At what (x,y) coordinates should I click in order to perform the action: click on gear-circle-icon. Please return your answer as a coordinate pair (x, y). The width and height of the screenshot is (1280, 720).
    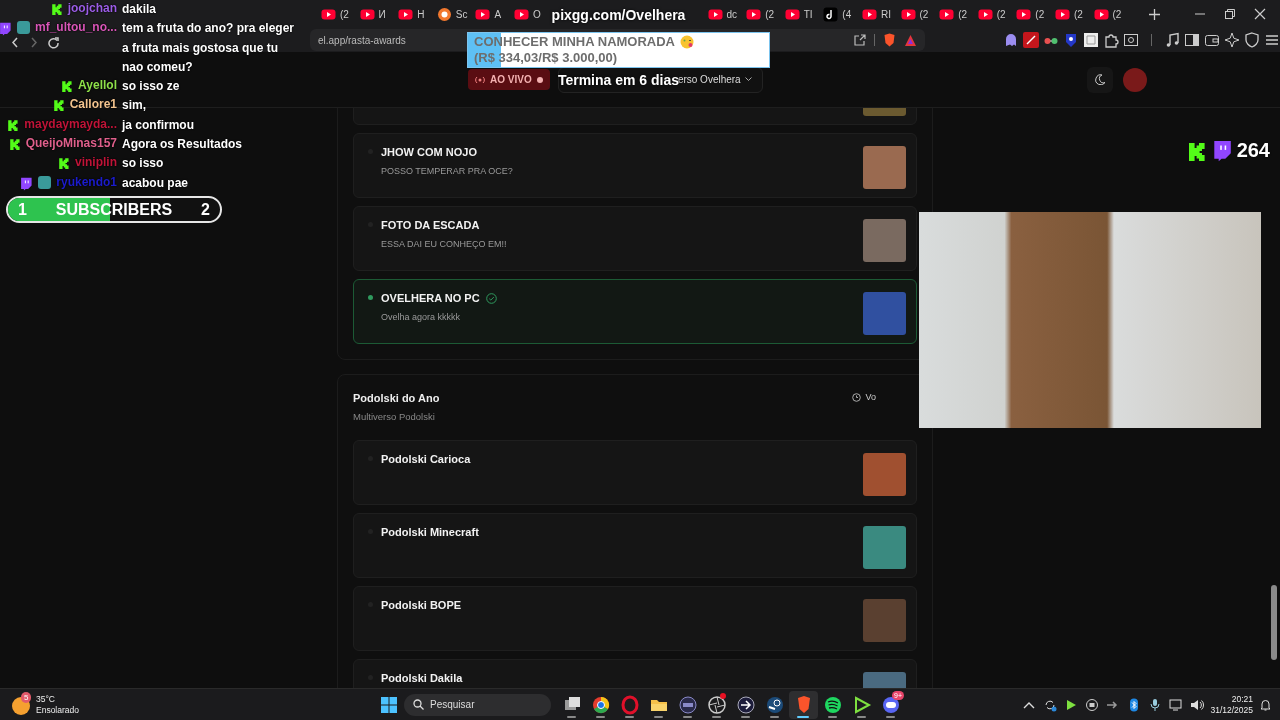
    Looking at the image, I should click on (774, 704).